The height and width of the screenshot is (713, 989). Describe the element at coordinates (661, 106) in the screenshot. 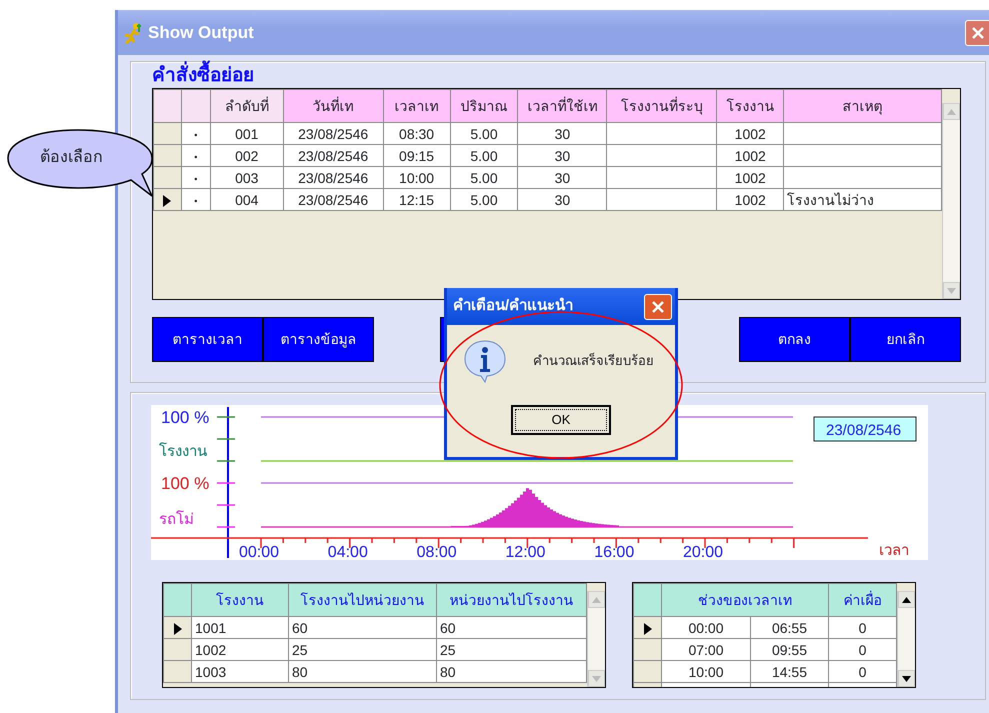

I see `column-header: โรงงานที่ระบุ` at that location.